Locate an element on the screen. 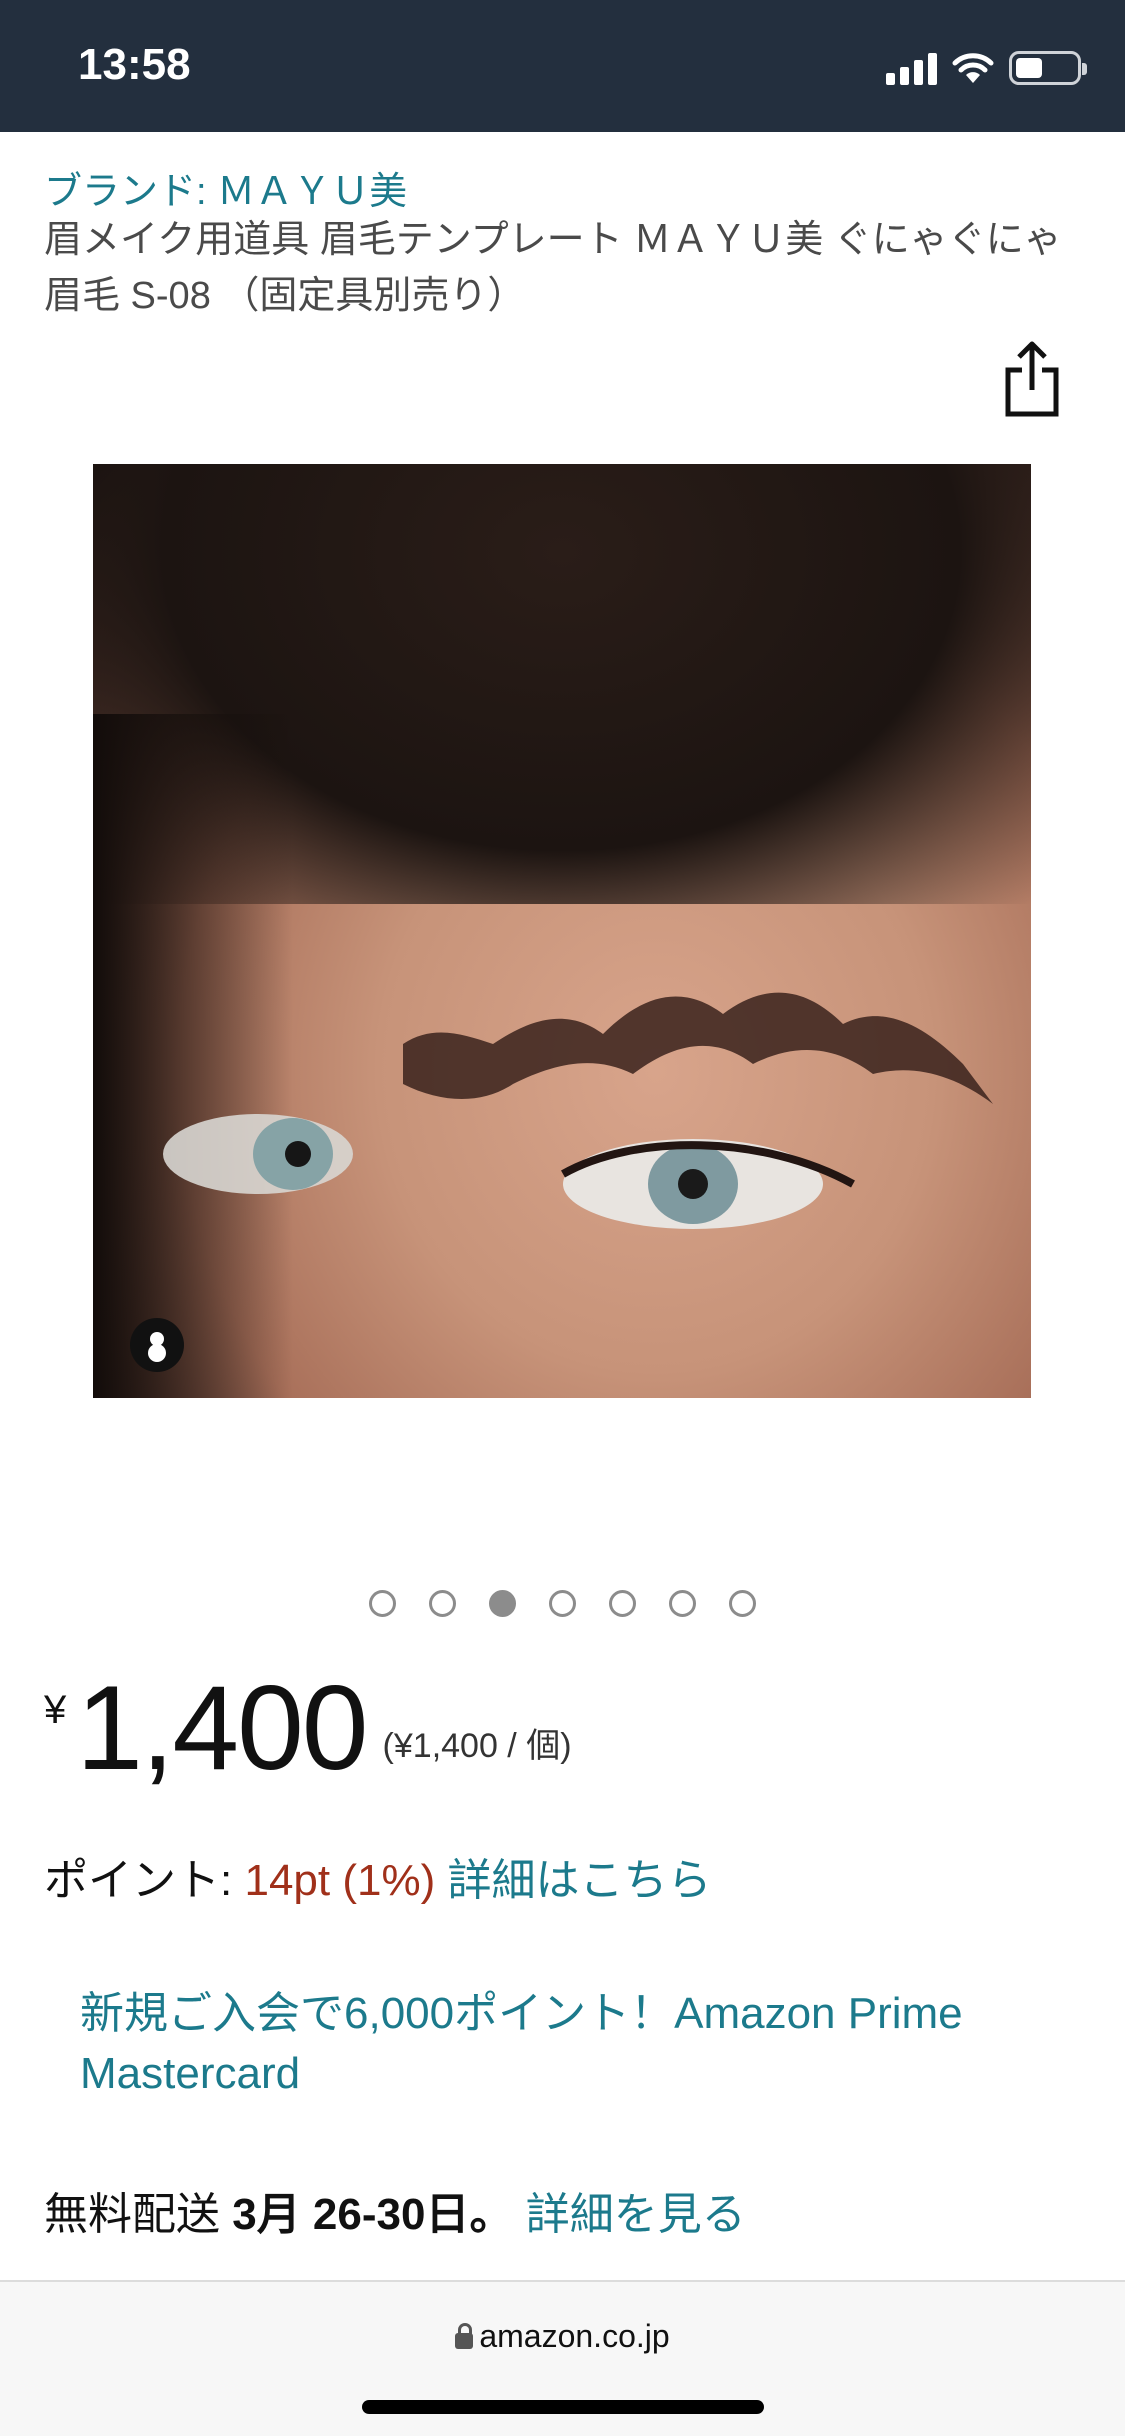 The width and height of the screenshot is (1125, 2436). gallery-dots is located at coordinates (562, 1603).